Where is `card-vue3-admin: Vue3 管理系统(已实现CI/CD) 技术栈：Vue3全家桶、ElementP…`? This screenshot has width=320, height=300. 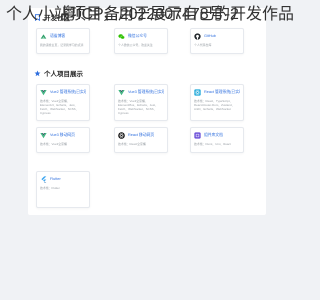 card-vue3-admin: Vue3 管理系统(已实现CI/CD) 技术栈：Vue3全家桶、ElementP… is located at coordinates (141, 102).